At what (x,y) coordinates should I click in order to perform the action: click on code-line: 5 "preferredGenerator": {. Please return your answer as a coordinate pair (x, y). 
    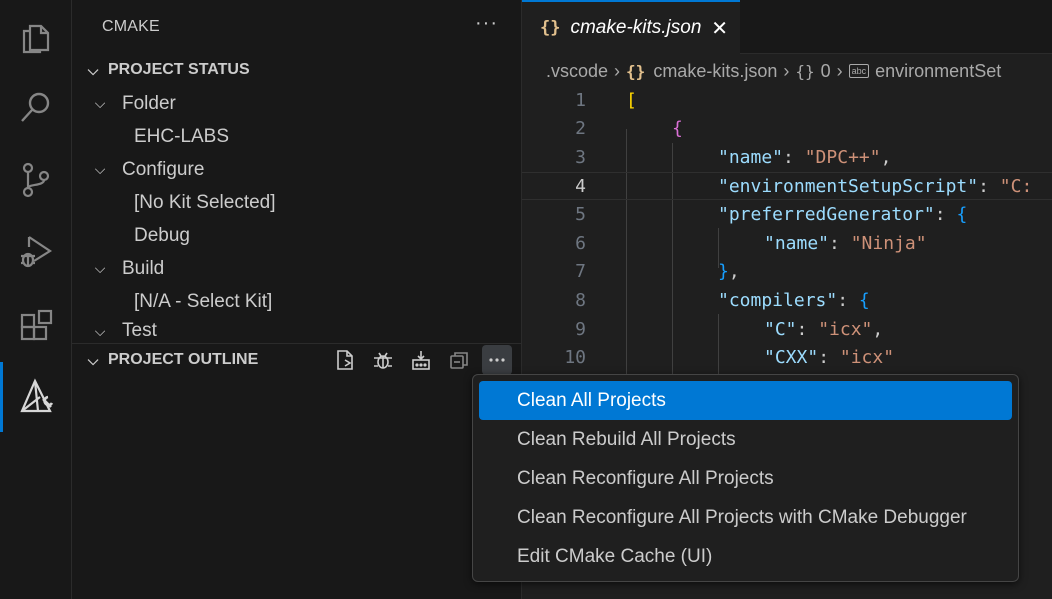
    Looking at the image, I should click on (787, 214).